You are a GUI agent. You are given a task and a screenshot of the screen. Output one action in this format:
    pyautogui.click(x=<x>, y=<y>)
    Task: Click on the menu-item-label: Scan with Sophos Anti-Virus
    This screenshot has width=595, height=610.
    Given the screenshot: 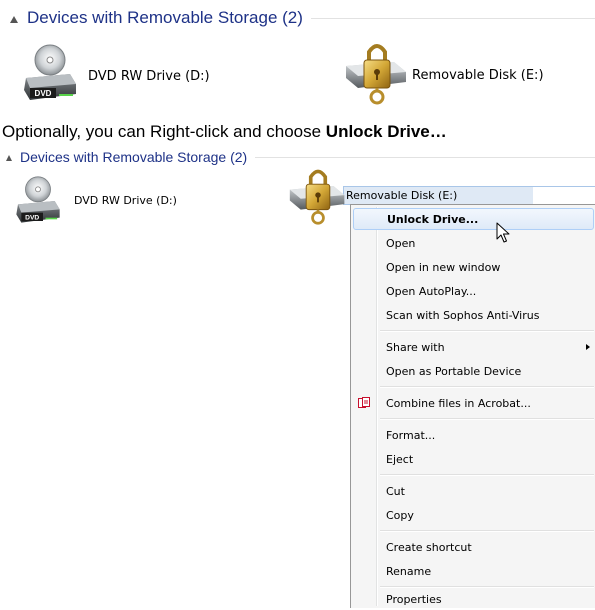 What is the action you would take?
    pyautogui.click(x=463, y=315)
    